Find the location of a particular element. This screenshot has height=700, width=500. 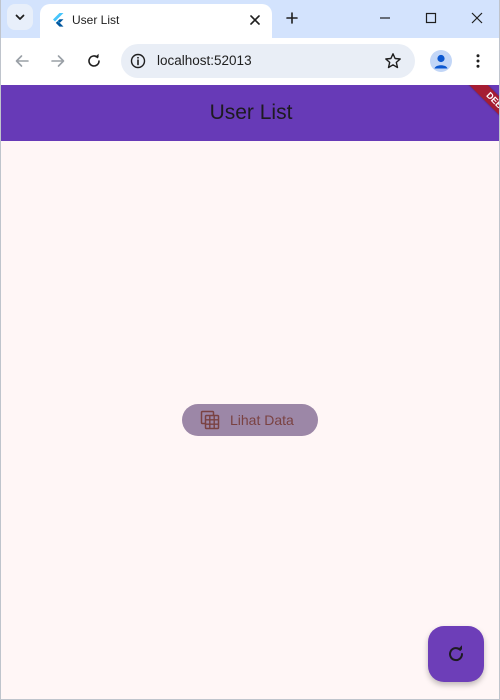

table-icon is located at coordinates (210, 420).